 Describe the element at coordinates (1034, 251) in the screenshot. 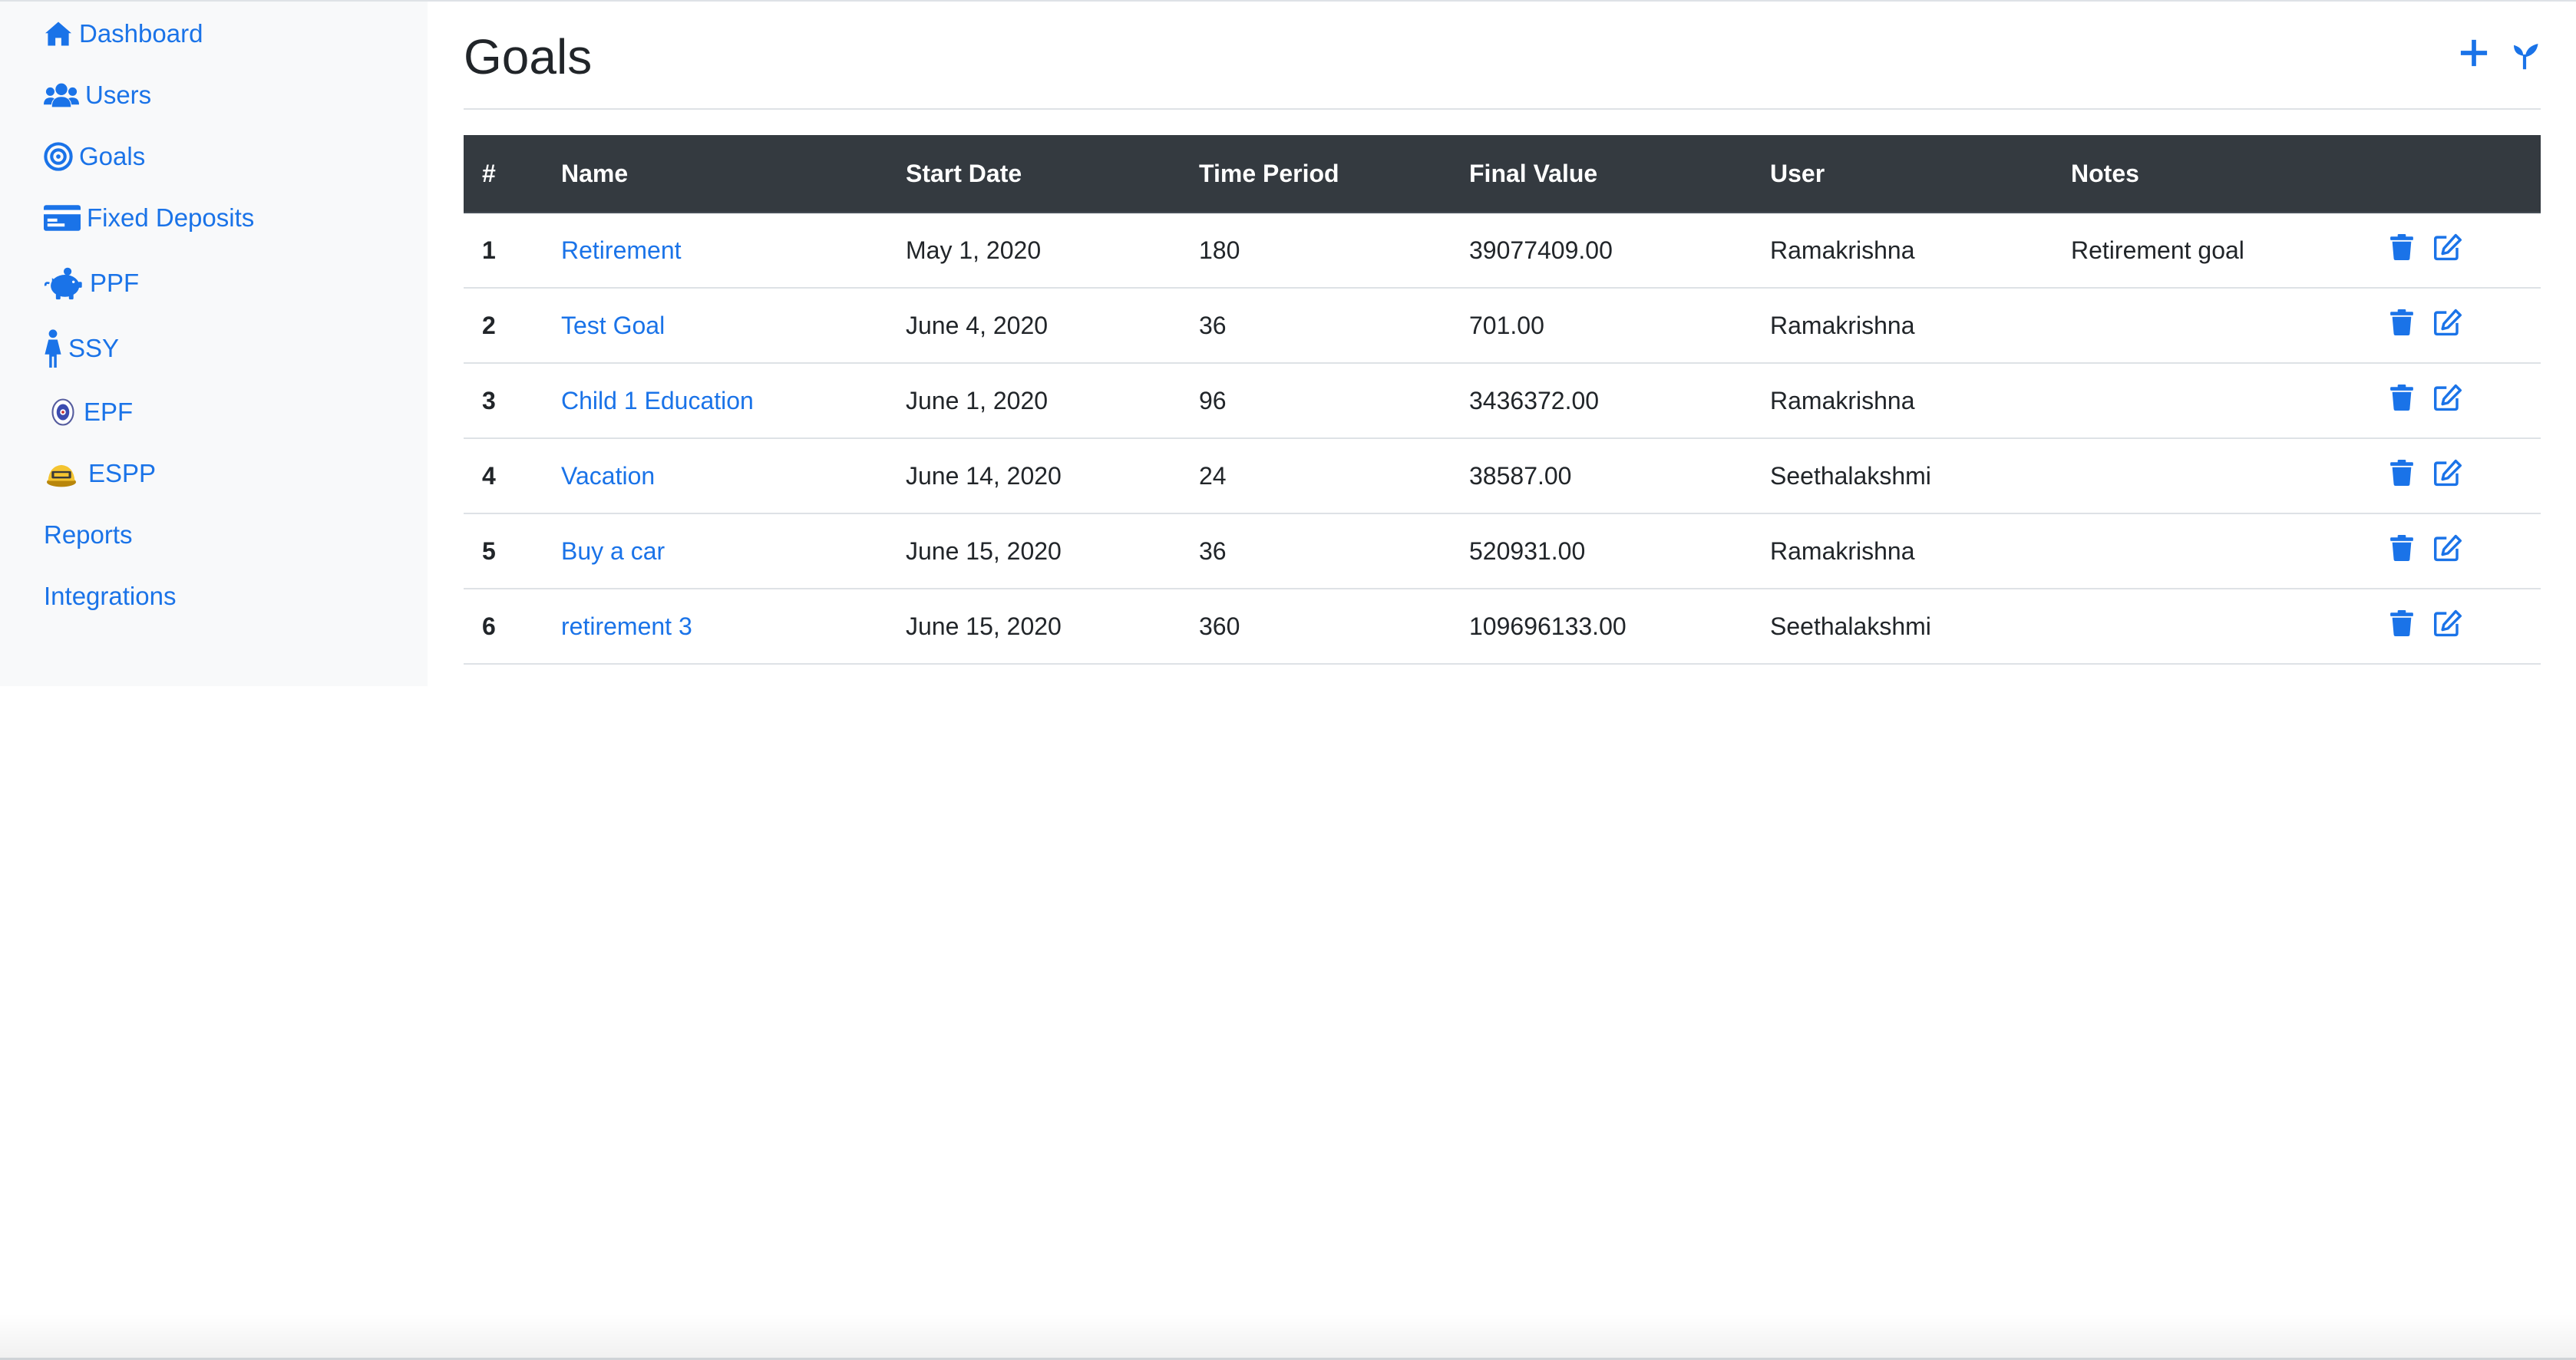

I see `cell-start-date: May 1, 2020` at that location.